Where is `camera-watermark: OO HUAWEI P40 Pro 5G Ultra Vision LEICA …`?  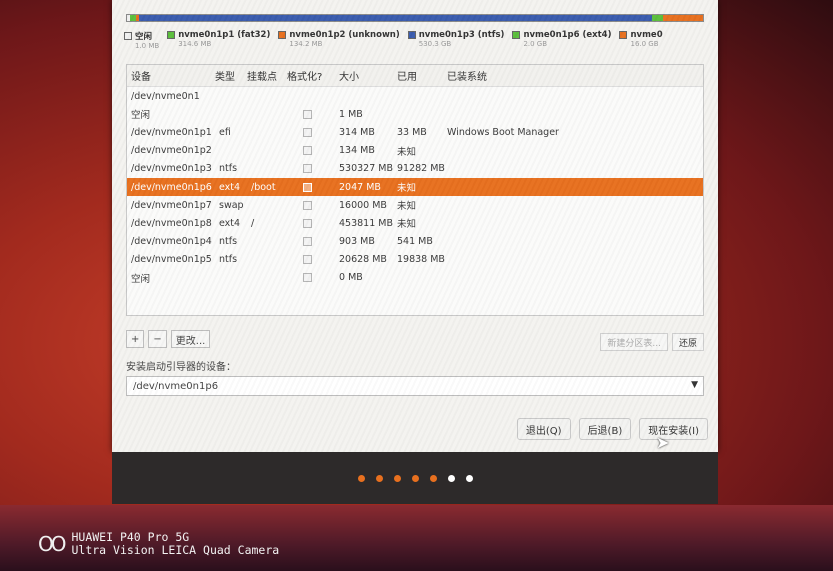 camera-watermark: OO HUAWEI P40 Pro 5G Ultra Vision LEICA … is located at coordinates (158, 544).